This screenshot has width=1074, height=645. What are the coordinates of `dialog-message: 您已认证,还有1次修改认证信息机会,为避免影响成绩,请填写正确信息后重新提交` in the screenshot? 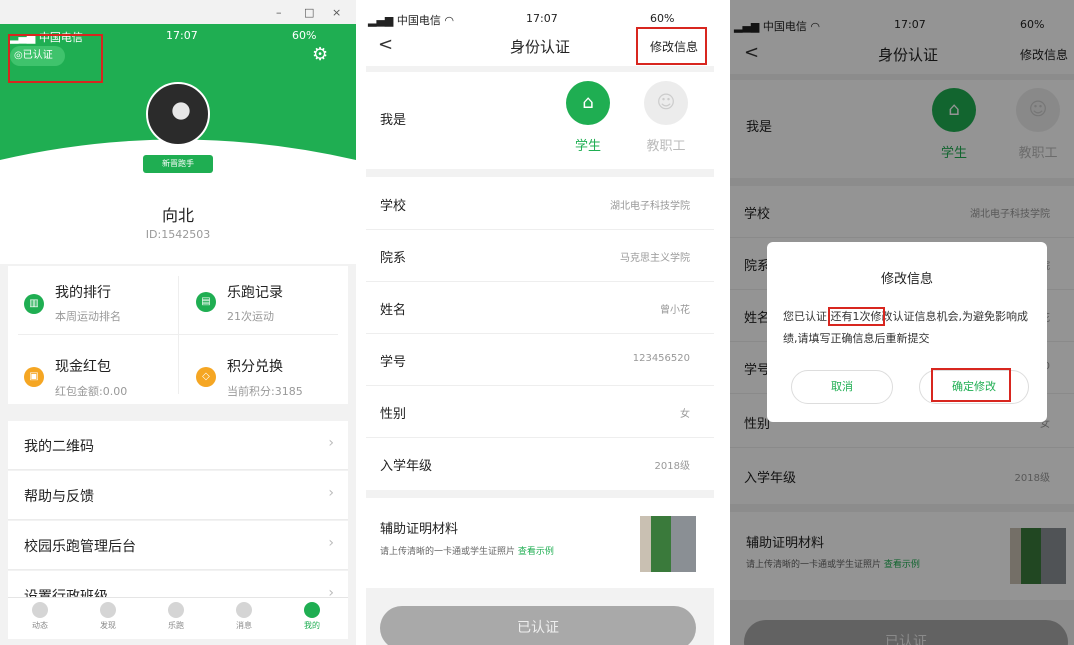 It's located at (905, 326).